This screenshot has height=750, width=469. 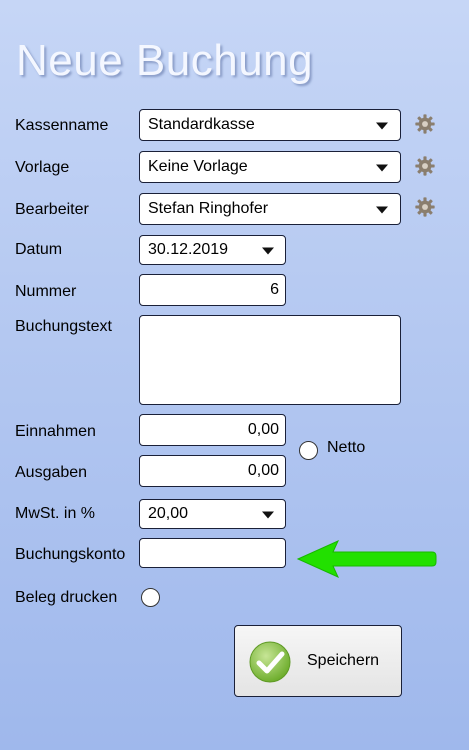 What do you see at coordinates (270, 360) in the screenshot?
I see `buchungstext-textarea` at bounding box center [270, 360].